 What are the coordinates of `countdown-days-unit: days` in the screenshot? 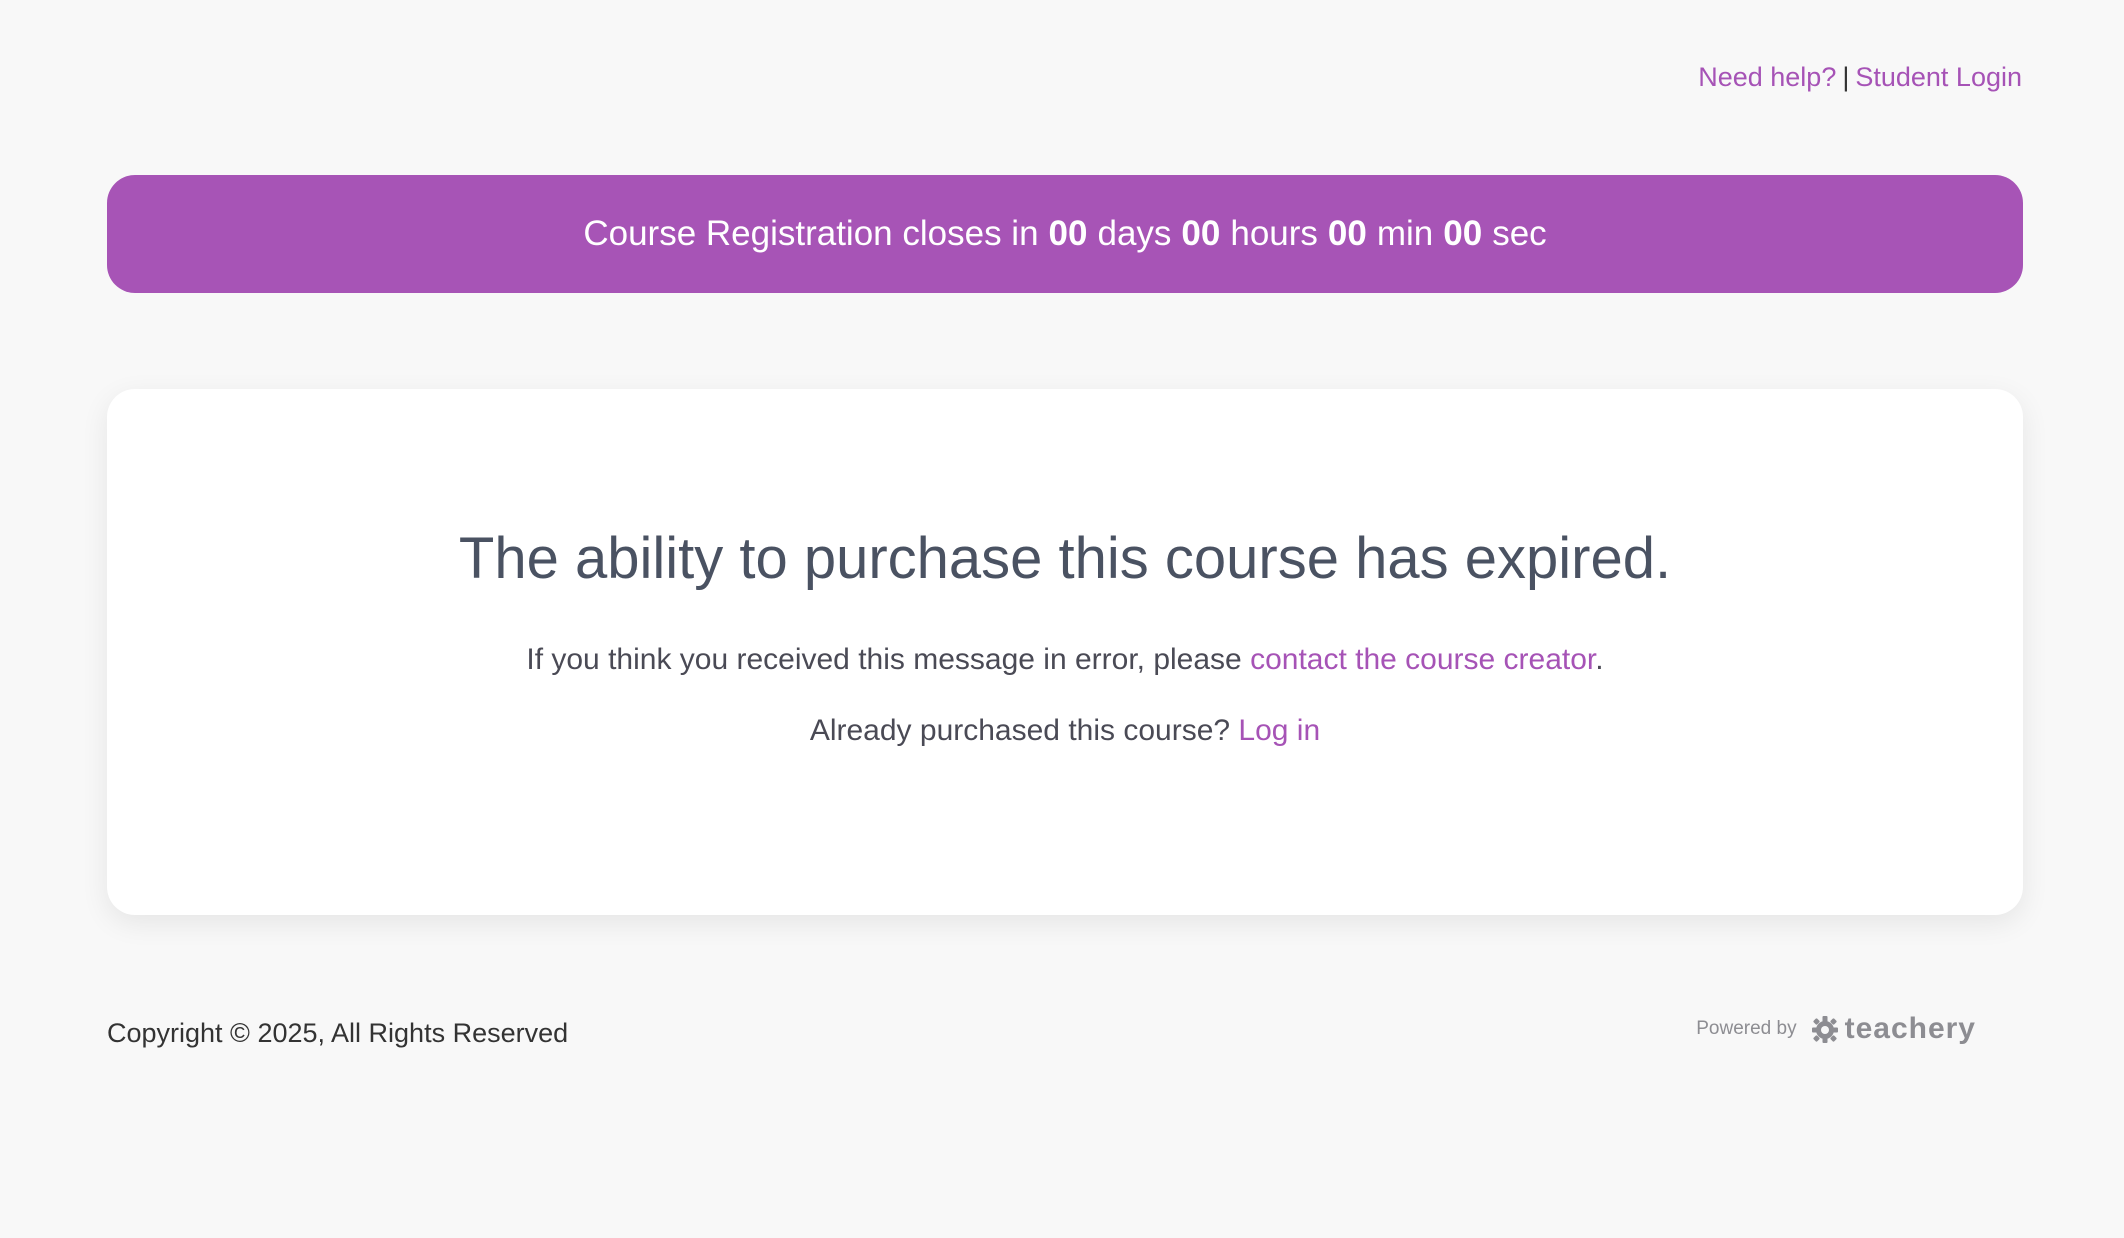 It's located at (1134, 233).